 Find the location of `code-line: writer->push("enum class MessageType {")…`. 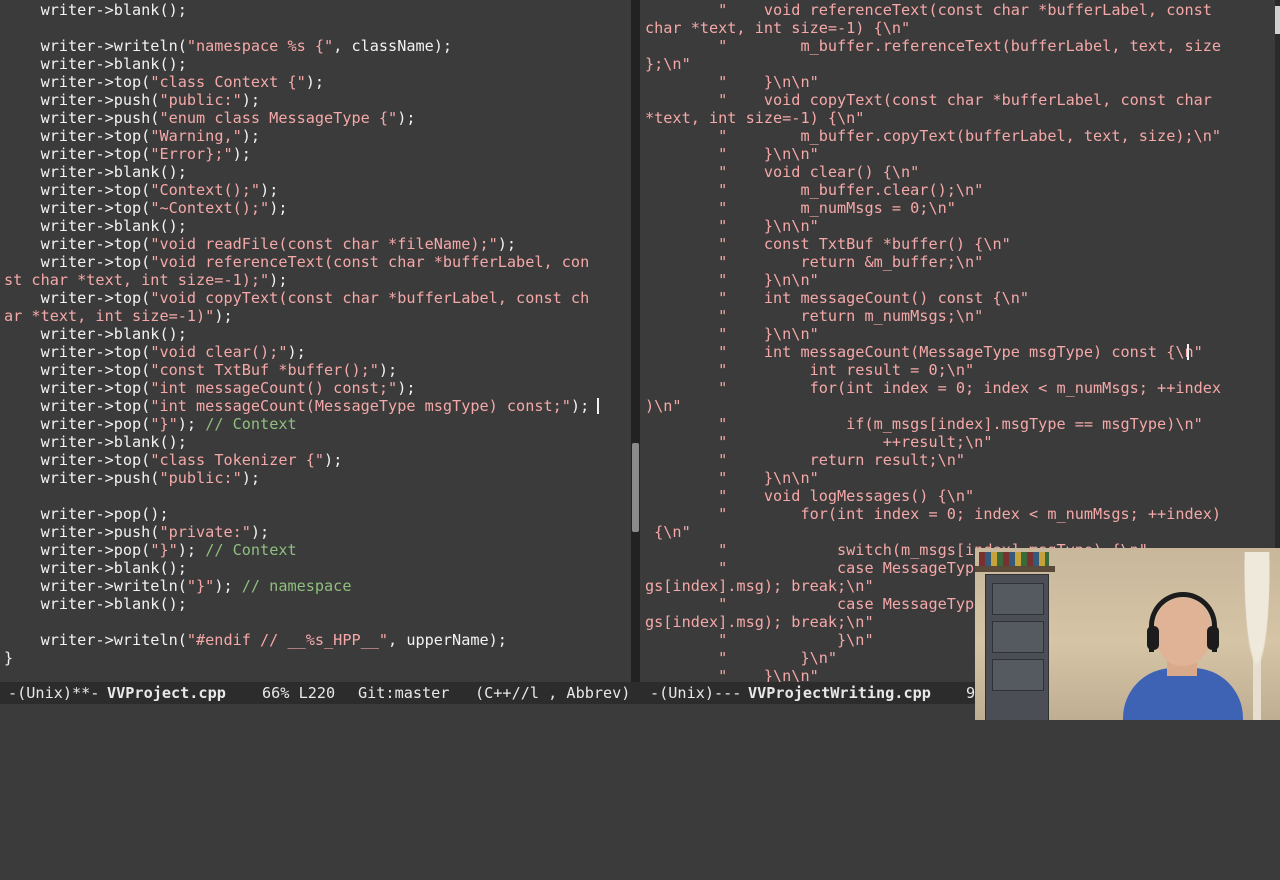

code-line: writer->push("enum class MessageType {")… is located at coordinates (210, 118).